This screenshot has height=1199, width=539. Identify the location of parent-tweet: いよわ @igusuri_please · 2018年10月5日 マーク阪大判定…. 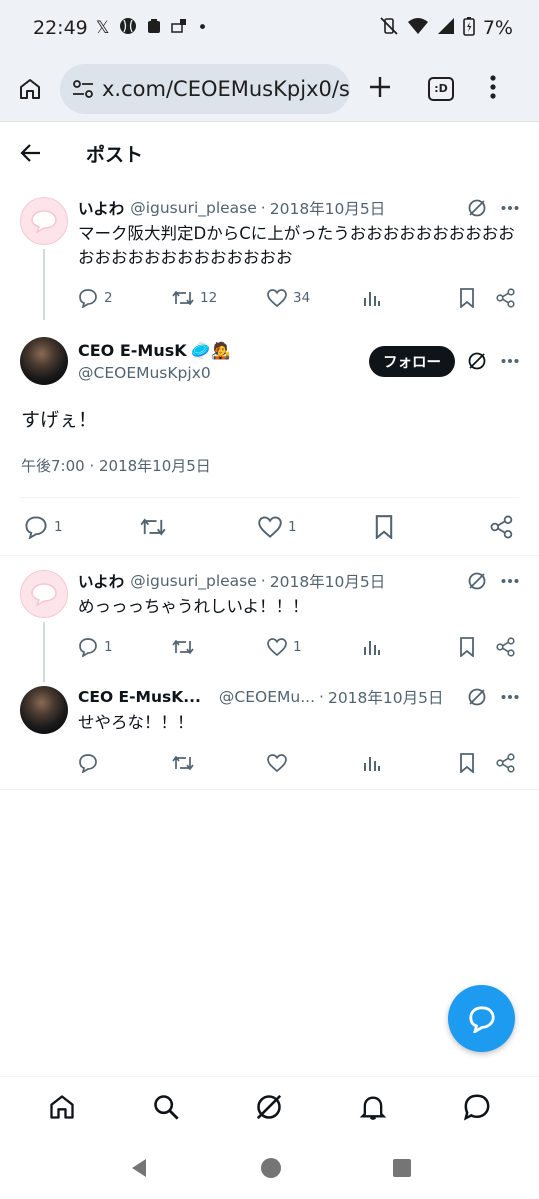
(269, 258).